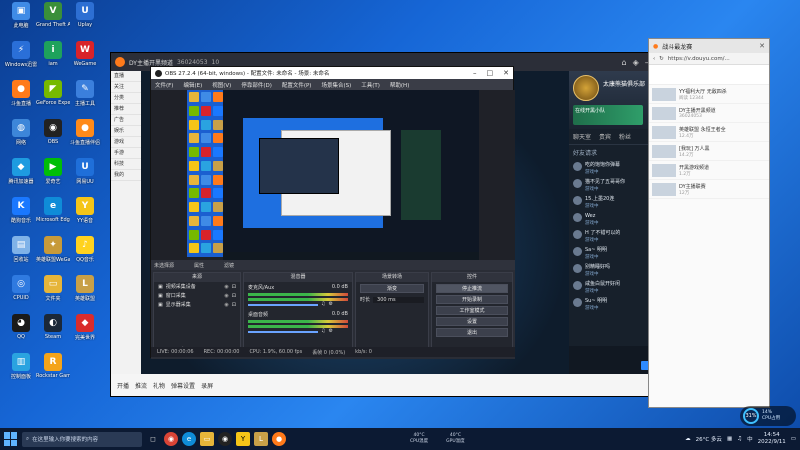 This screenshot has height=450, width=800. What do you see at coordinates (126, 131) in the screenshot?
I see `left-nav-item: 娱乐` at bounding box center [126, 131].